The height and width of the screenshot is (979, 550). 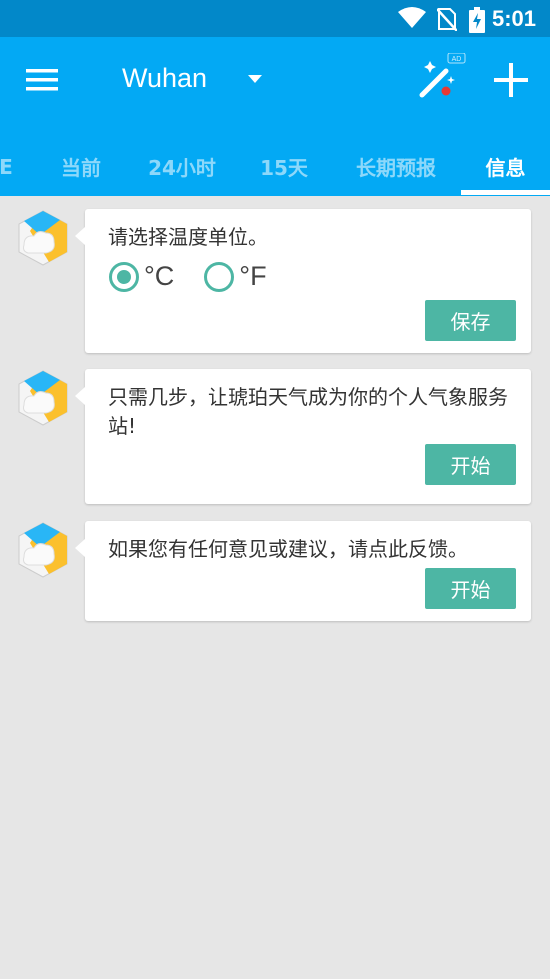 What do you see at coordinates (188, 237) in the screenshot?
I see `message-text: 请选择温度单位。` at bounding box center [188, 237].